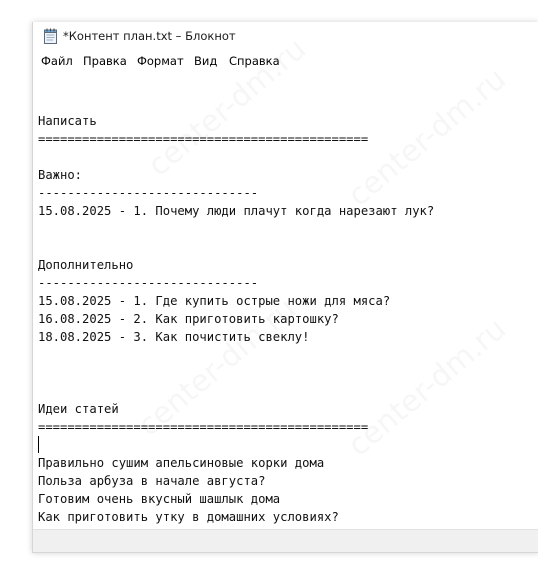 This screenshot has width=538, height=579. What do you see at coordinates (105, 61) in the screenshot?
I see `menu-edit: Правка` at bounding box center [105, 61].